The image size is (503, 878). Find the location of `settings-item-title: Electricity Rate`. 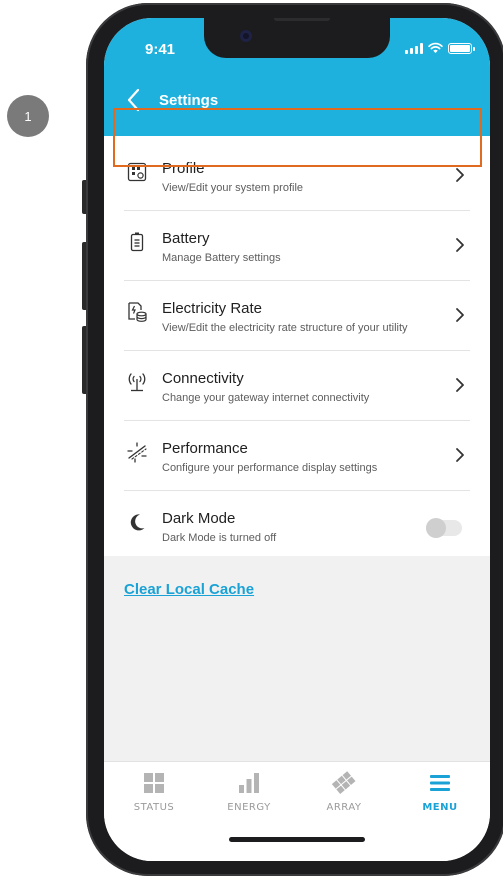

settings-item-title: Electricity Rate is located at coordinates (212, 308).